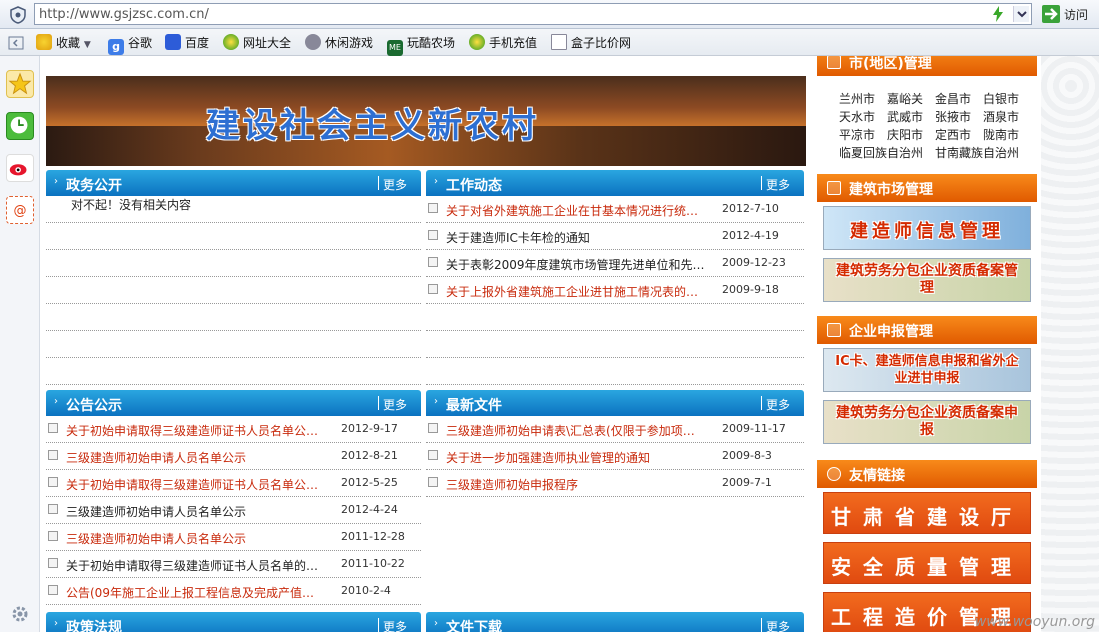 This screenshot has height=632, width=1099. I want to click on list-item: 三级建造师初始申请人员名单公示 2012-8-21, so click(233, 456).